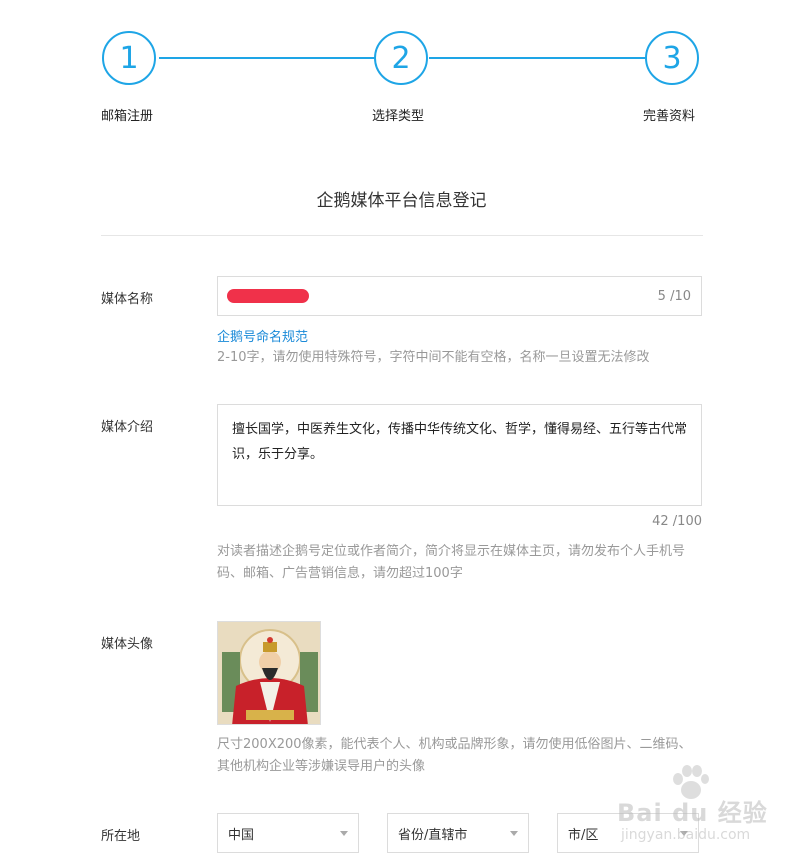 Image resolution: width=803 pixels, height=855 pixels. I want to click on step-3-number: 3, so click(672, 58).